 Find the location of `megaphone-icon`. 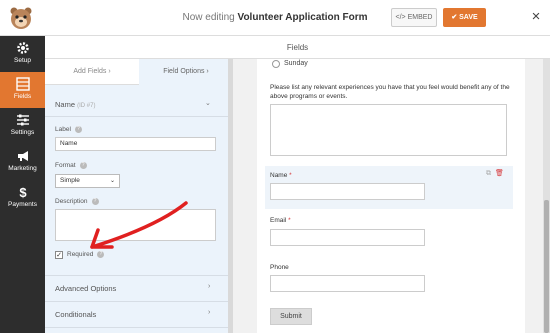

megaphone-icon is located at coordinates (22, 156).